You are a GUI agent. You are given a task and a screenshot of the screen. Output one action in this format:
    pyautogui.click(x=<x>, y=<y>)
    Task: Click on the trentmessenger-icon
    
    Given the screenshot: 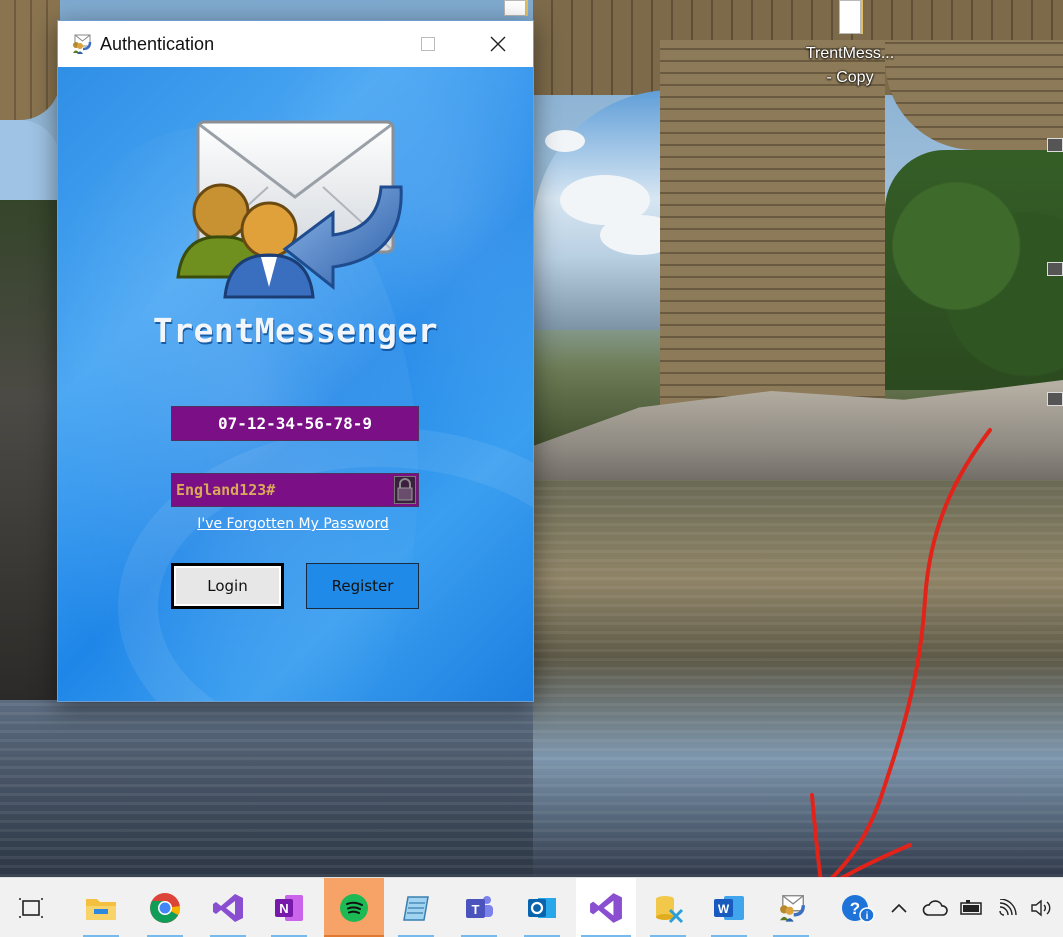 What is the action you would take?
    pyautogui.click(x=792, y=908)
    